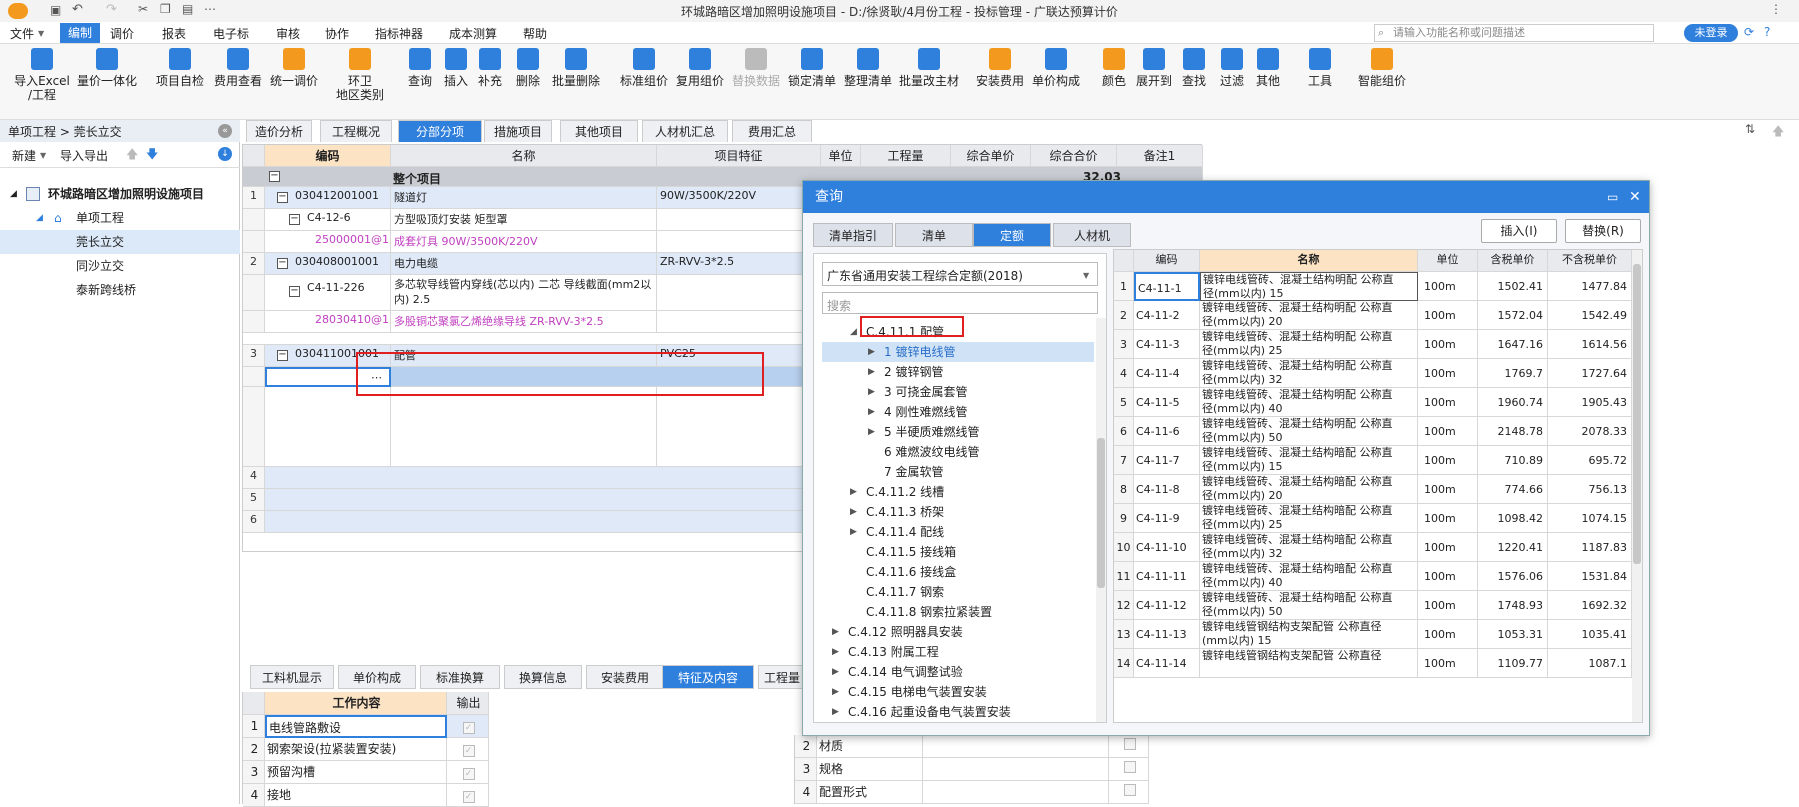 This screenshot has width=1799, height=807. Describe the element at coordinates (1000, 68) in the screenshot. I see `install-fee-button: 安装费用` at that location.